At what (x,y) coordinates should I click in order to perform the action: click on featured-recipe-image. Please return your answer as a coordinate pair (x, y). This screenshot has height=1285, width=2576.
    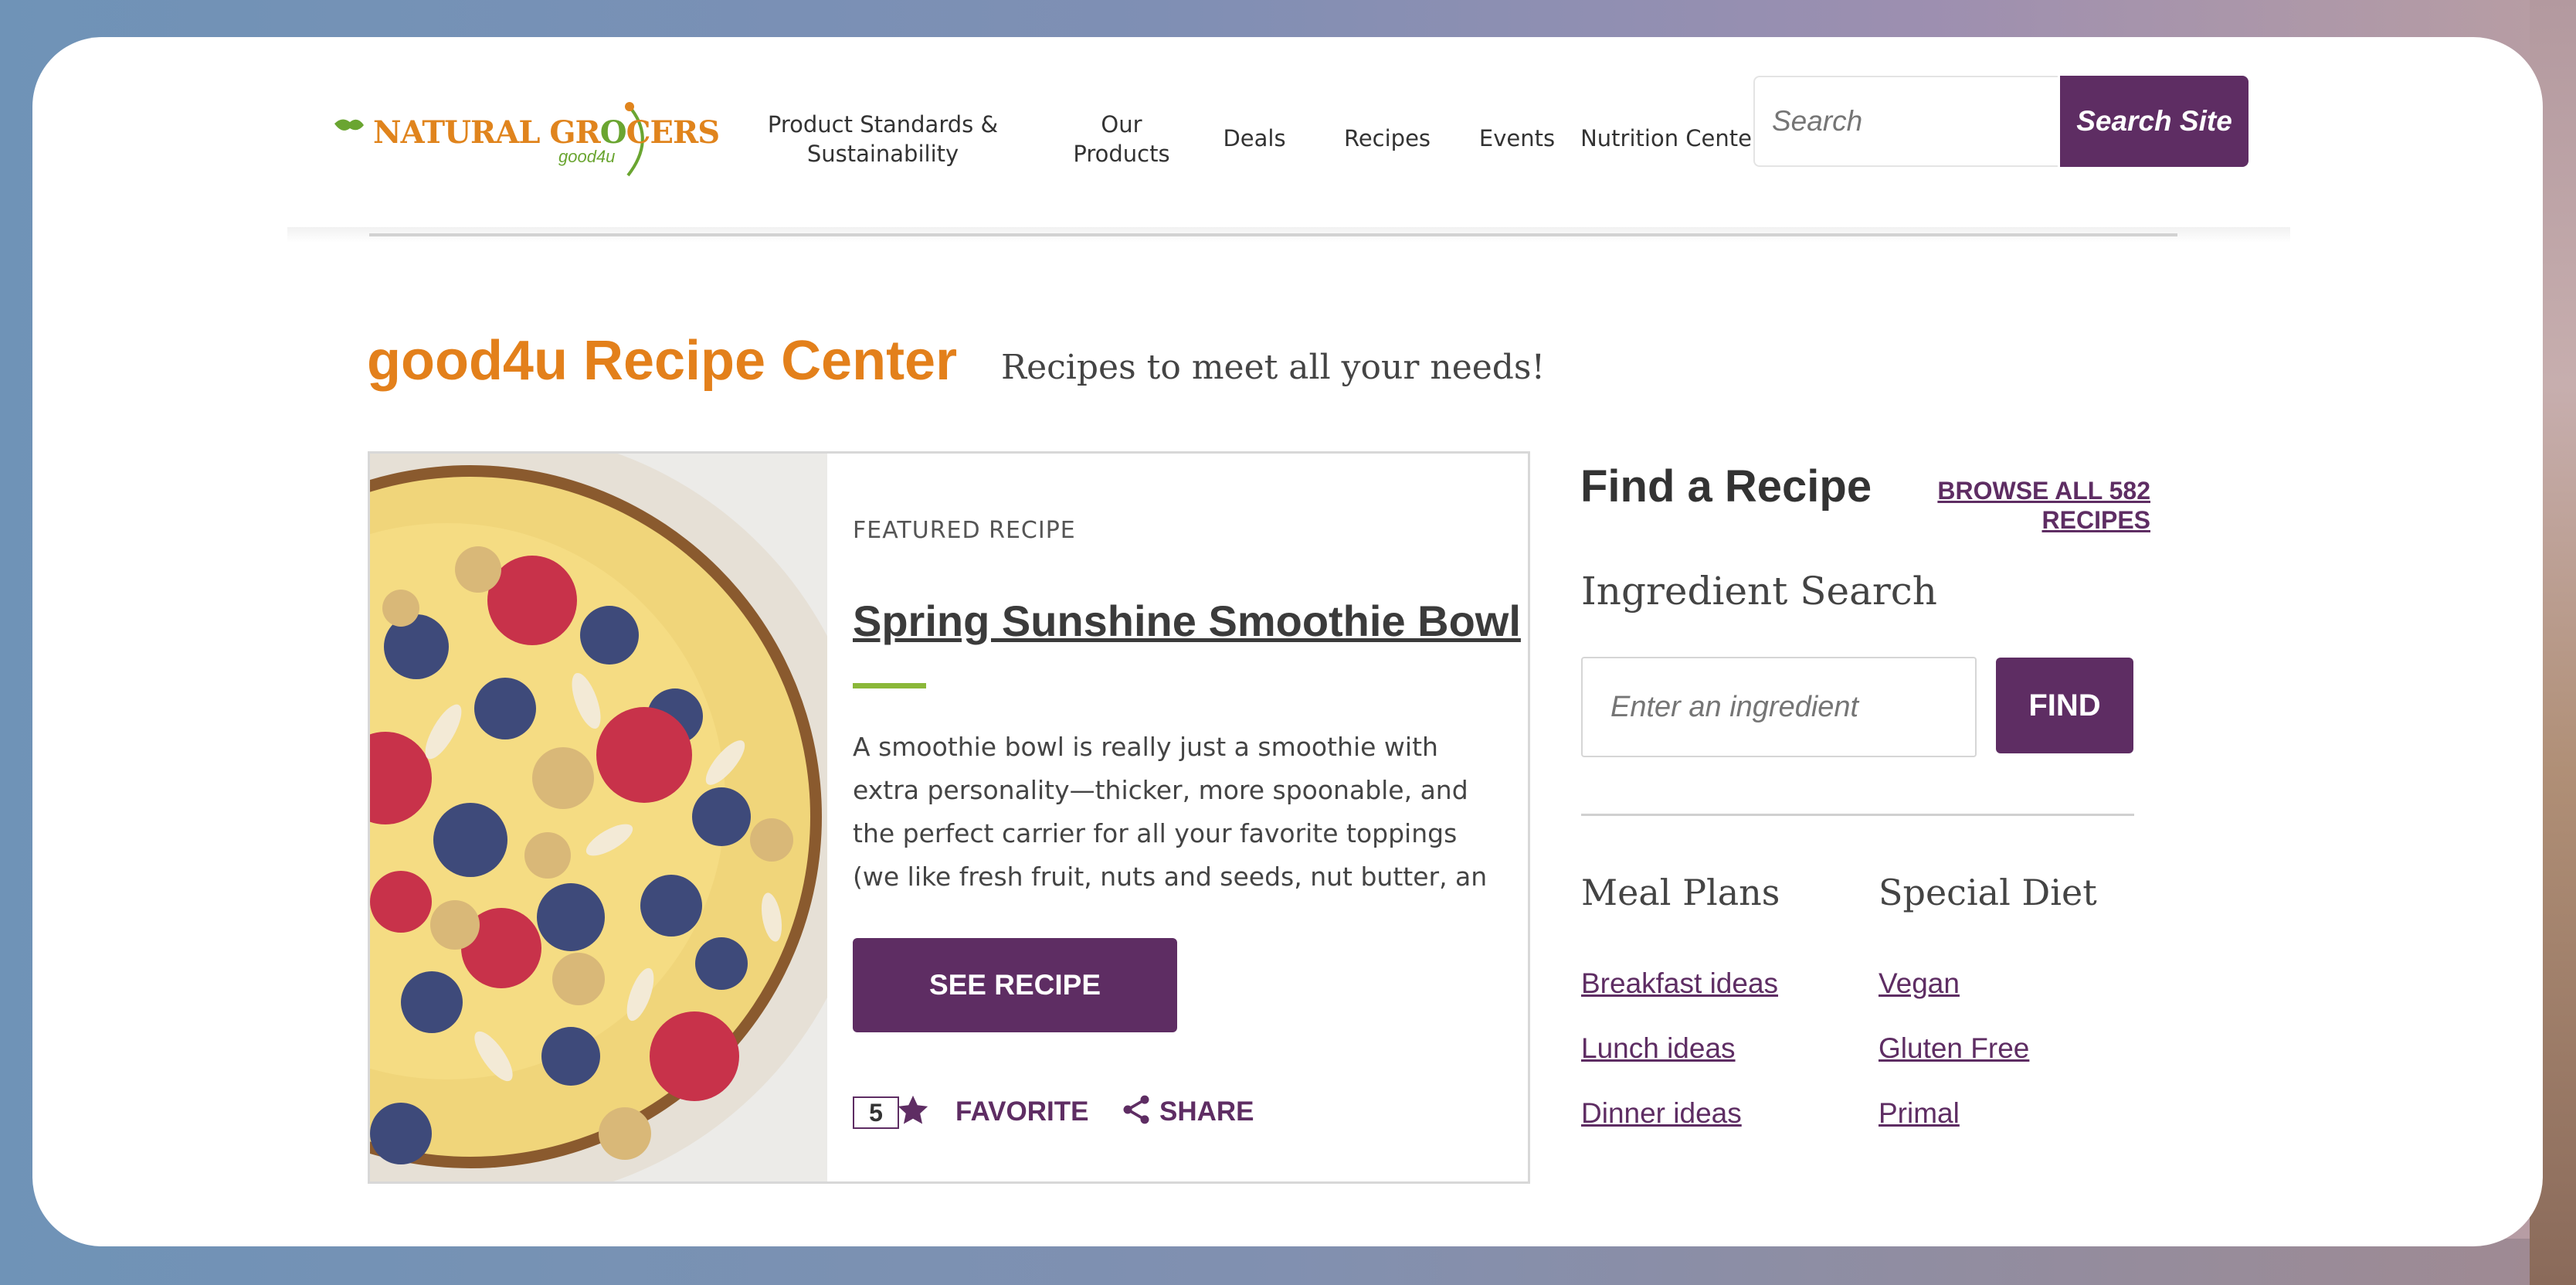
    Looking at the image, I should click on (598, 817).